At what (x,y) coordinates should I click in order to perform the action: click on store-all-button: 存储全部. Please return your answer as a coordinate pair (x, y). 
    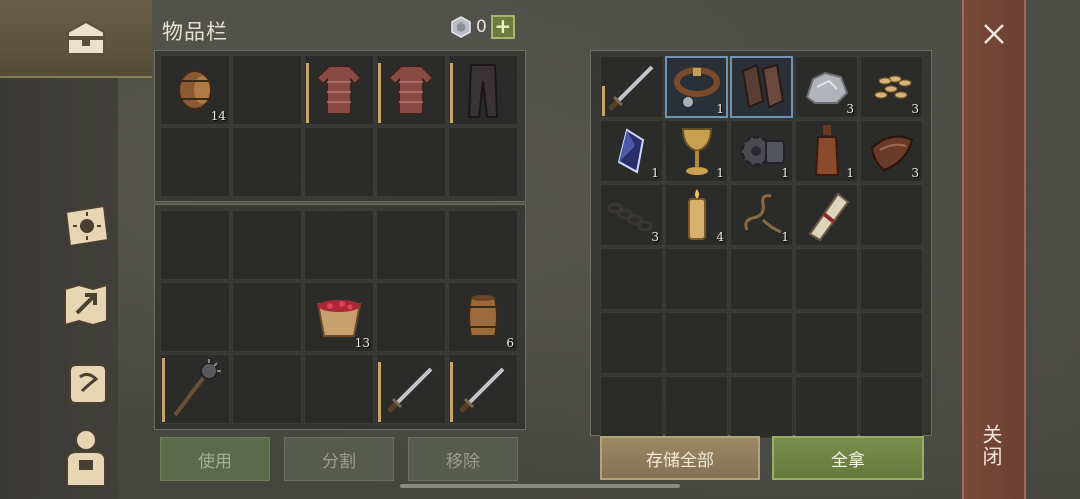
    Looking at the image, I should click on (680, 458).